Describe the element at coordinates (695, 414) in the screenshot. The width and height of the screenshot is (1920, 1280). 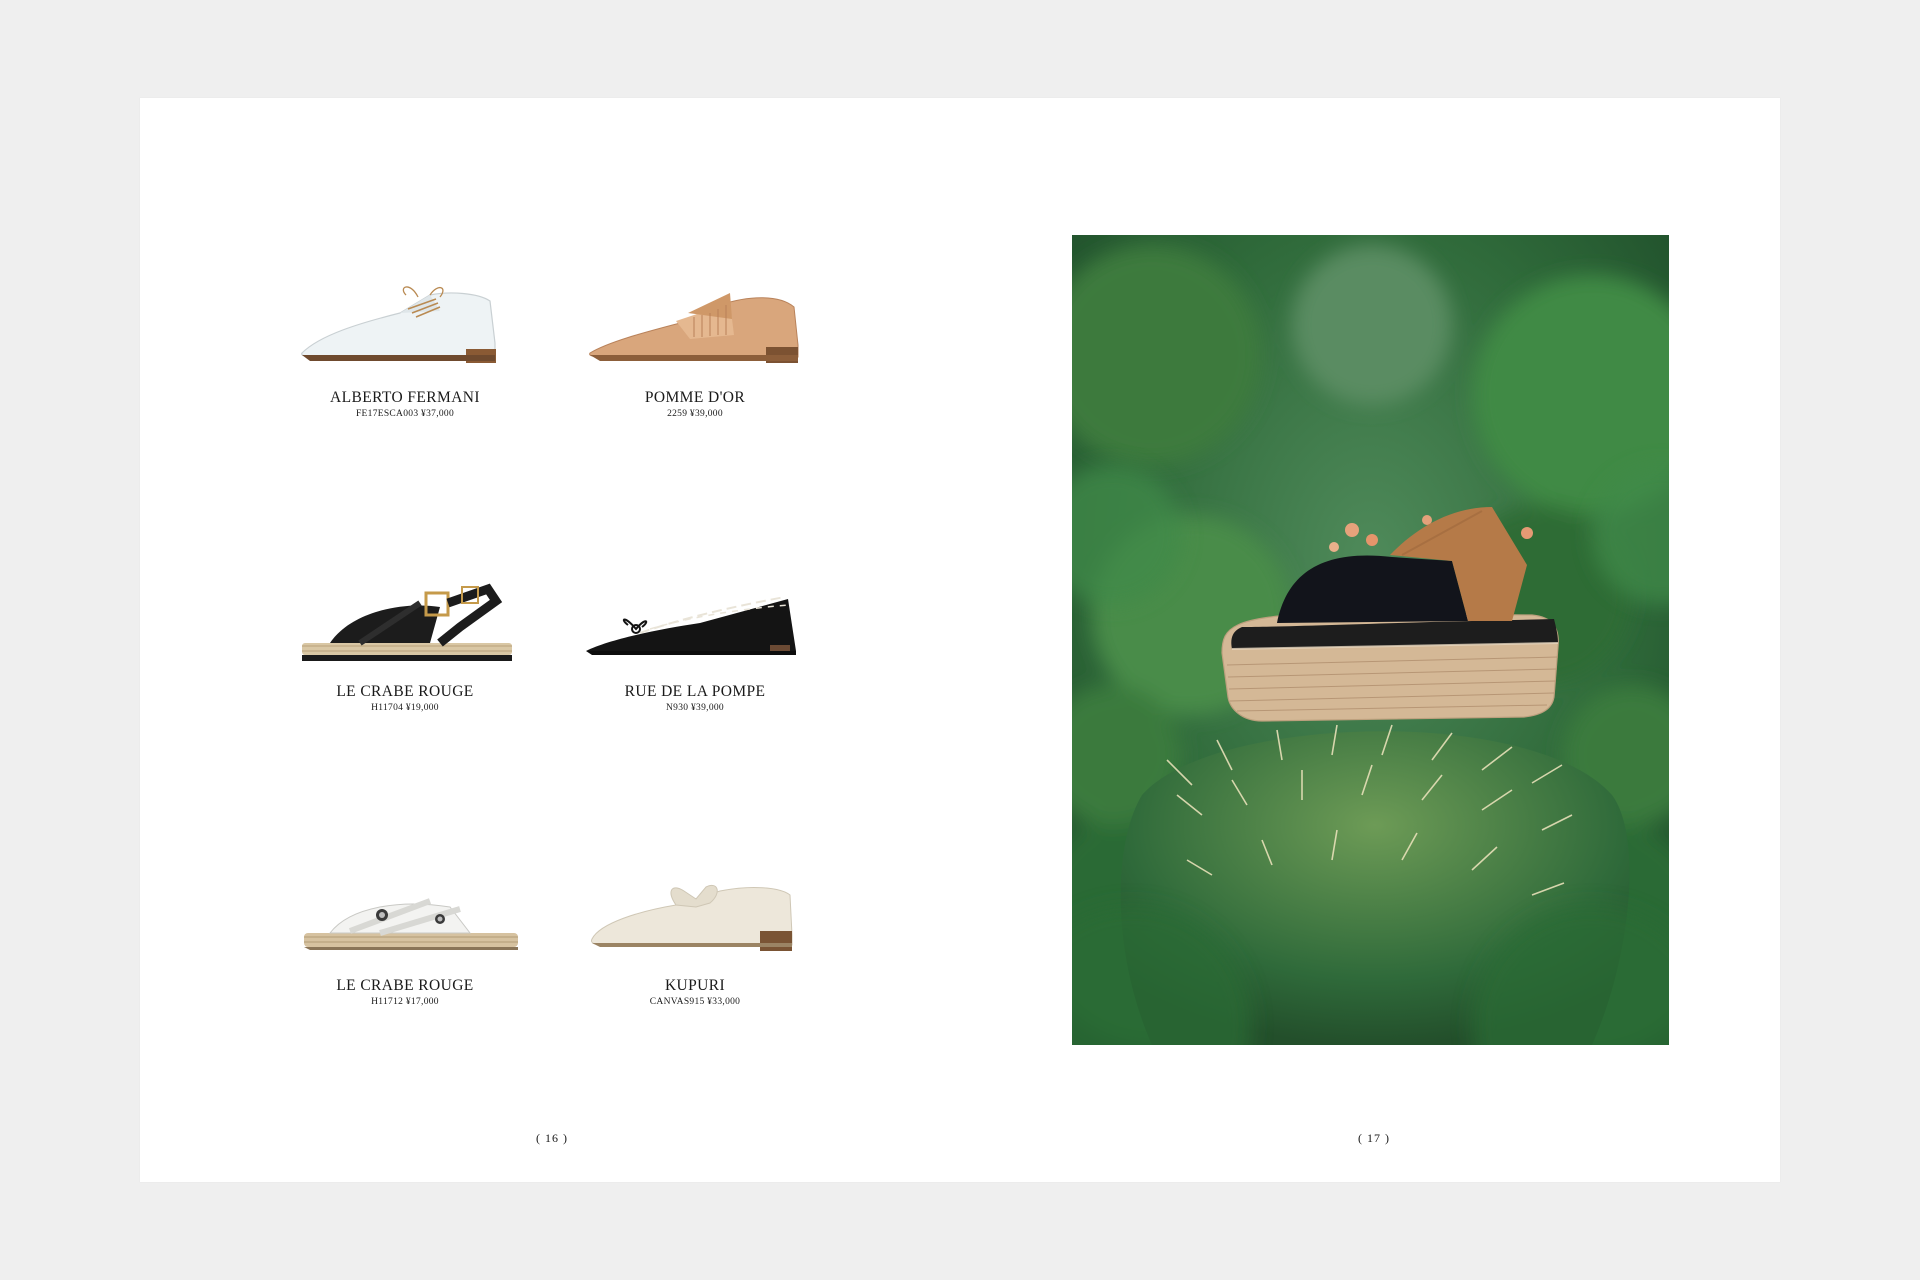
I see `product-code-price: 2259 ¥39,000` at that location.